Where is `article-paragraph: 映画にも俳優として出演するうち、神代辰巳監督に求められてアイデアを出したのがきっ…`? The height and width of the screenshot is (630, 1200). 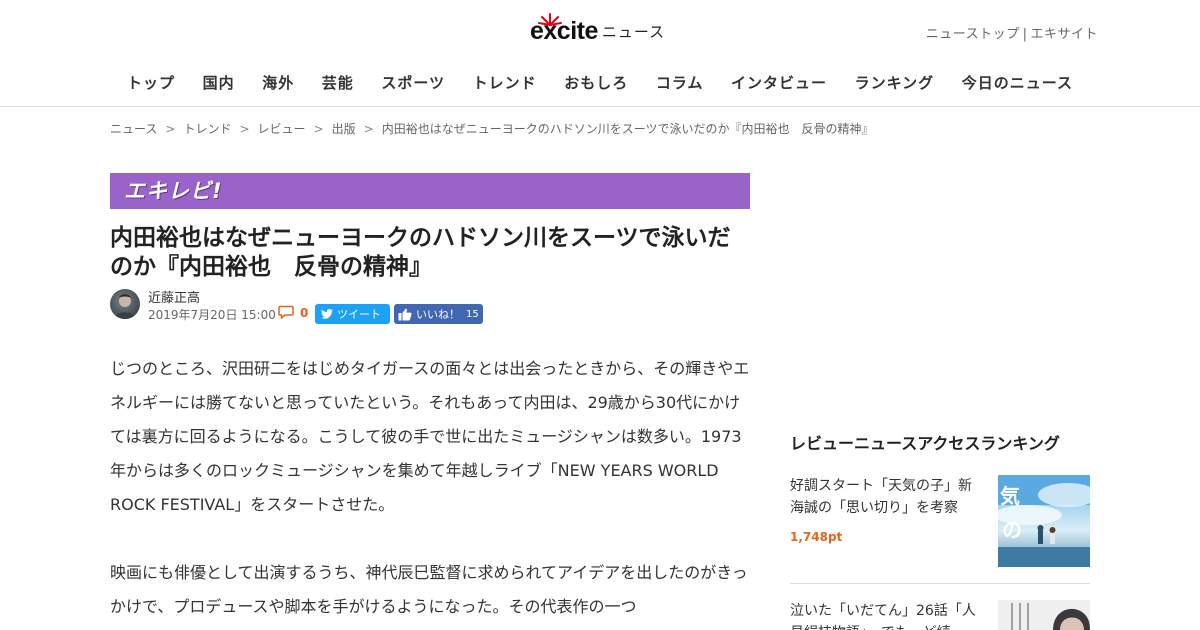 article-paragraph: 映画にも俳優として出演するうち、神代辰巳監督に求められてアイデアを出したのがきっ… is located at coordinates (429, 589).